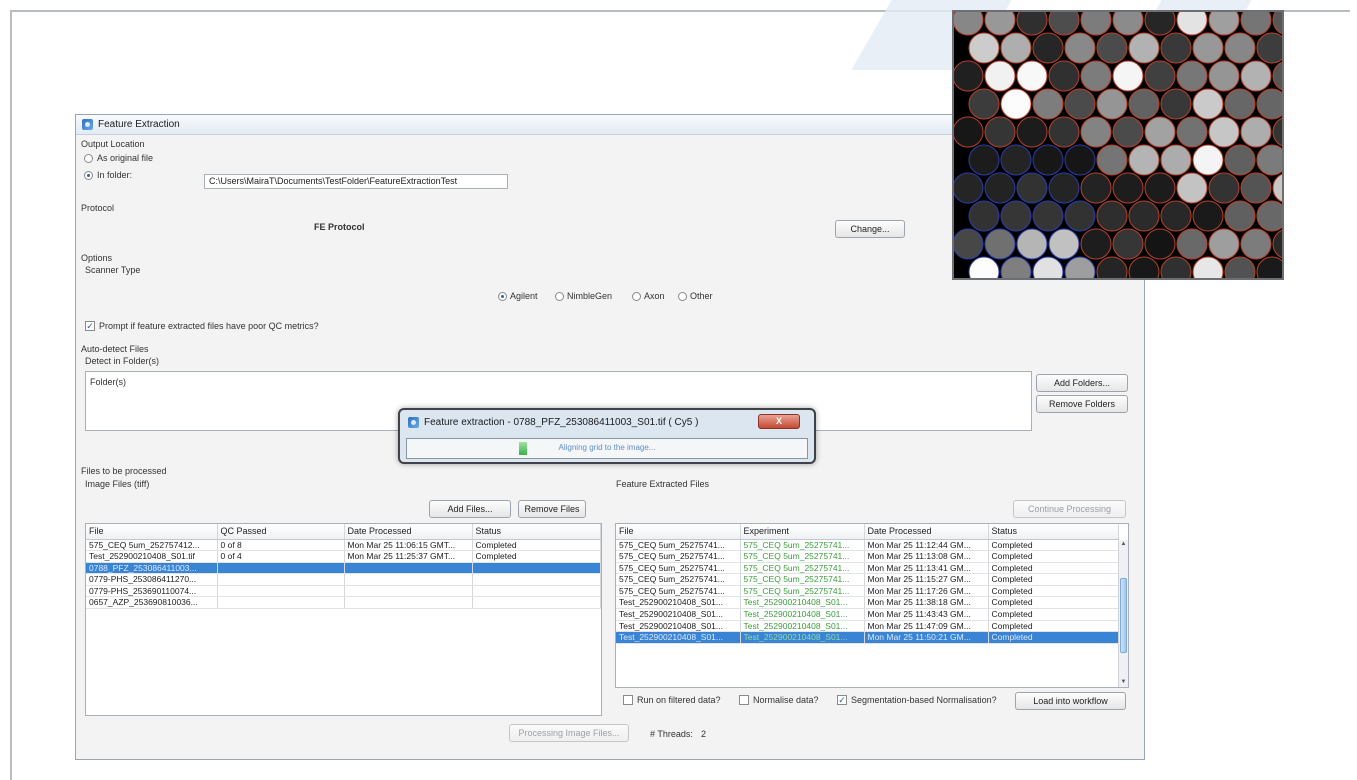 Image resolution: width=1357 pixels, height=780 pixels. I want to click on extracted-column-header: Date Processed, so click(926, 532).